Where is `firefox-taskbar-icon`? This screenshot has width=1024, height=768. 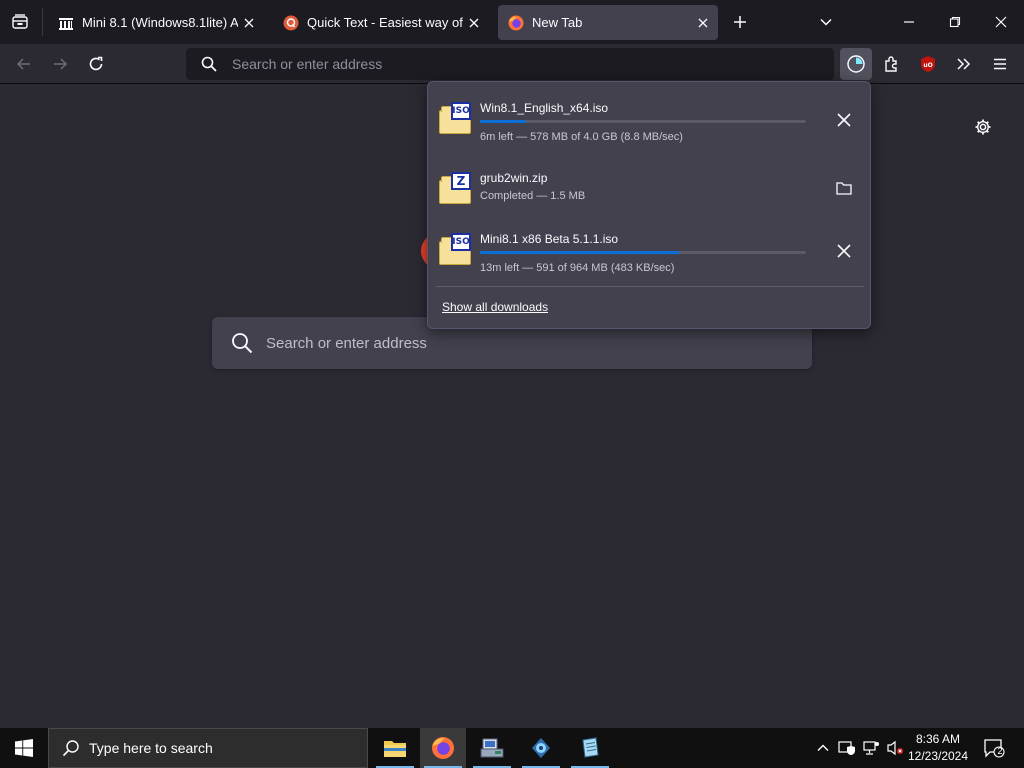 firefox-taskbar-icon is located at coordinates (443, 748).